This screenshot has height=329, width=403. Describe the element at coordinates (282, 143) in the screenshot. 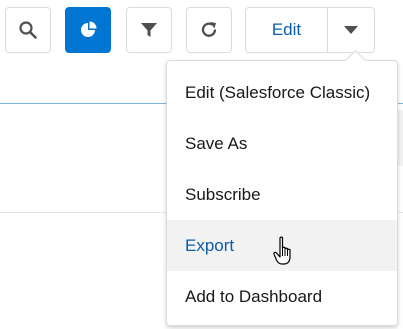

I see `menu-item-save-as: Save As` at that location.